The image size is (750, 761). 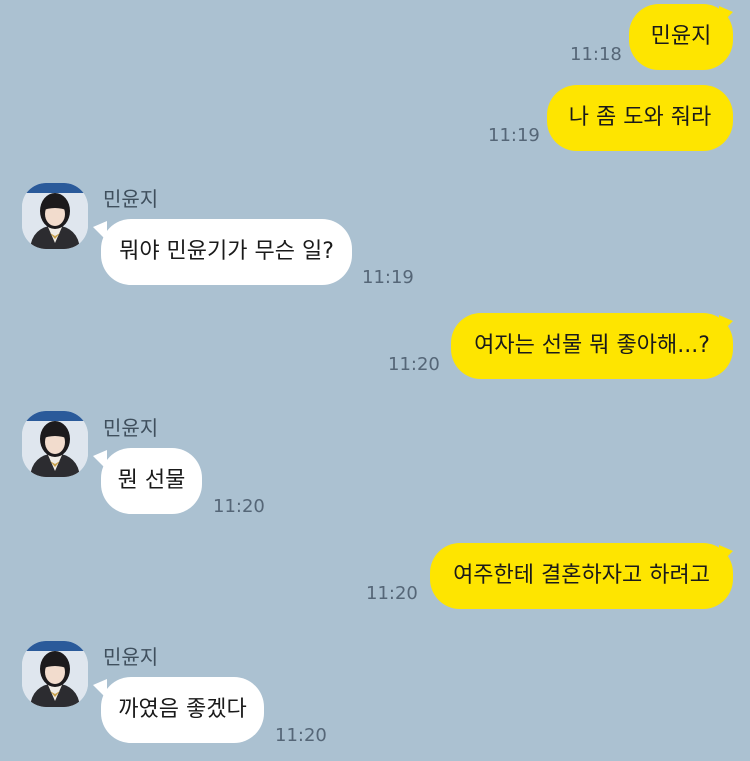 I want to click on my-message-bubble: 나 좀 도와 줘라, so click(x=640, y=118).